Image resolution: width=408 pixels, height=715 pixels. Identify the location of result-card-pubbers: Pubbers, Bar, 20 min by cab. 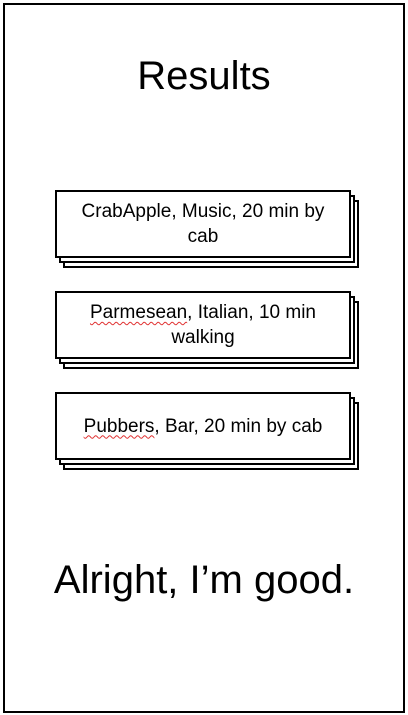
(208, 432).